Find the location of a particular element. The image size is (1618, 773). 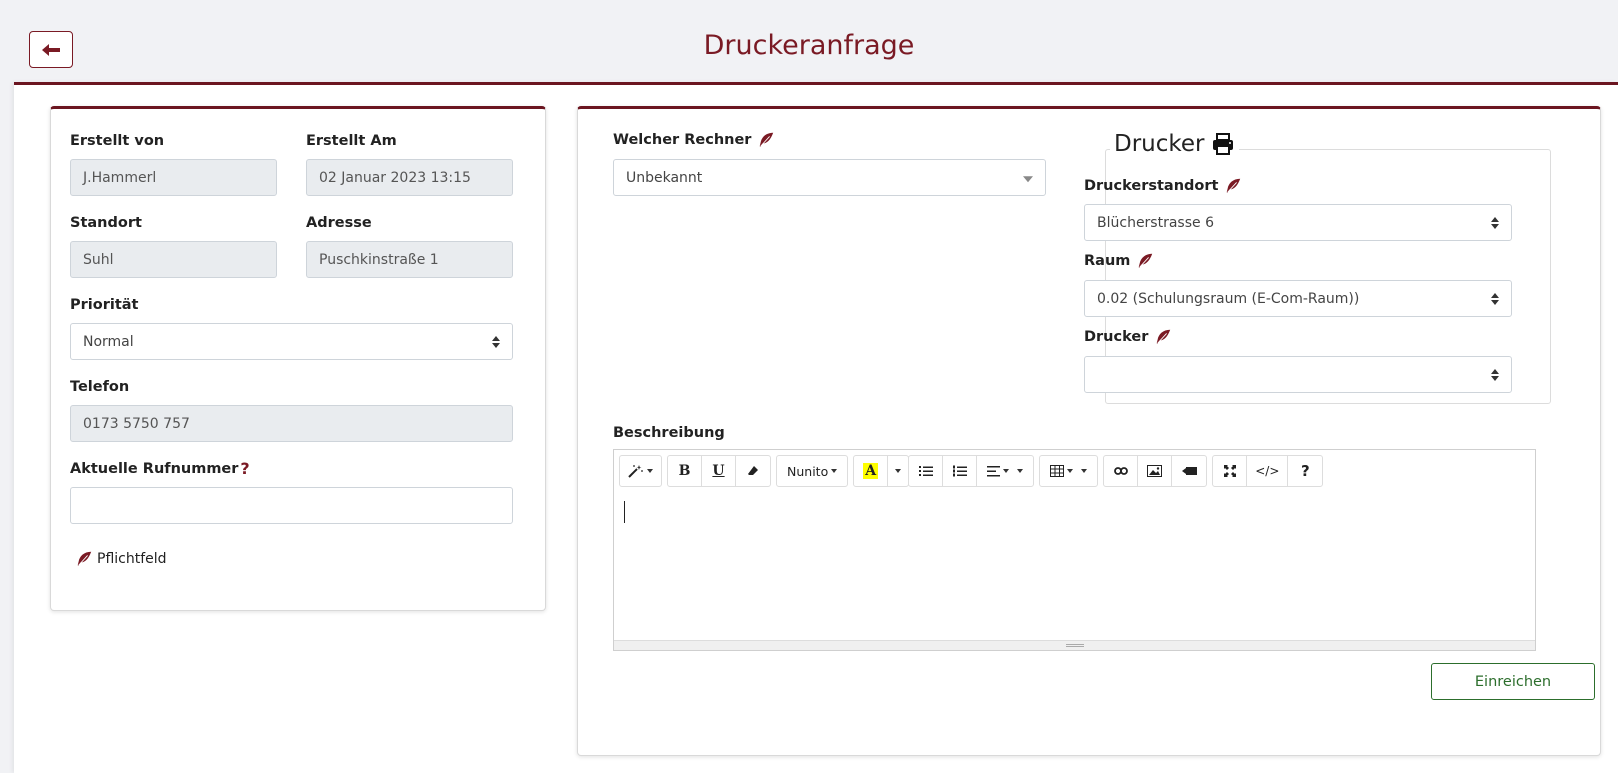

printer-fieldset-legend: Drucker is located at coordinates (1174, 144).